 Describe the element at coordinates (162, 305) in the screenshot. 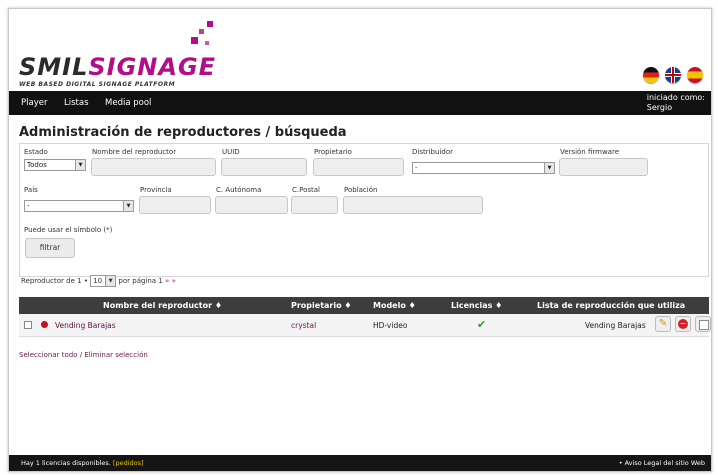

I see `col-nombre: Nombre del reproductor ♦` at that location.